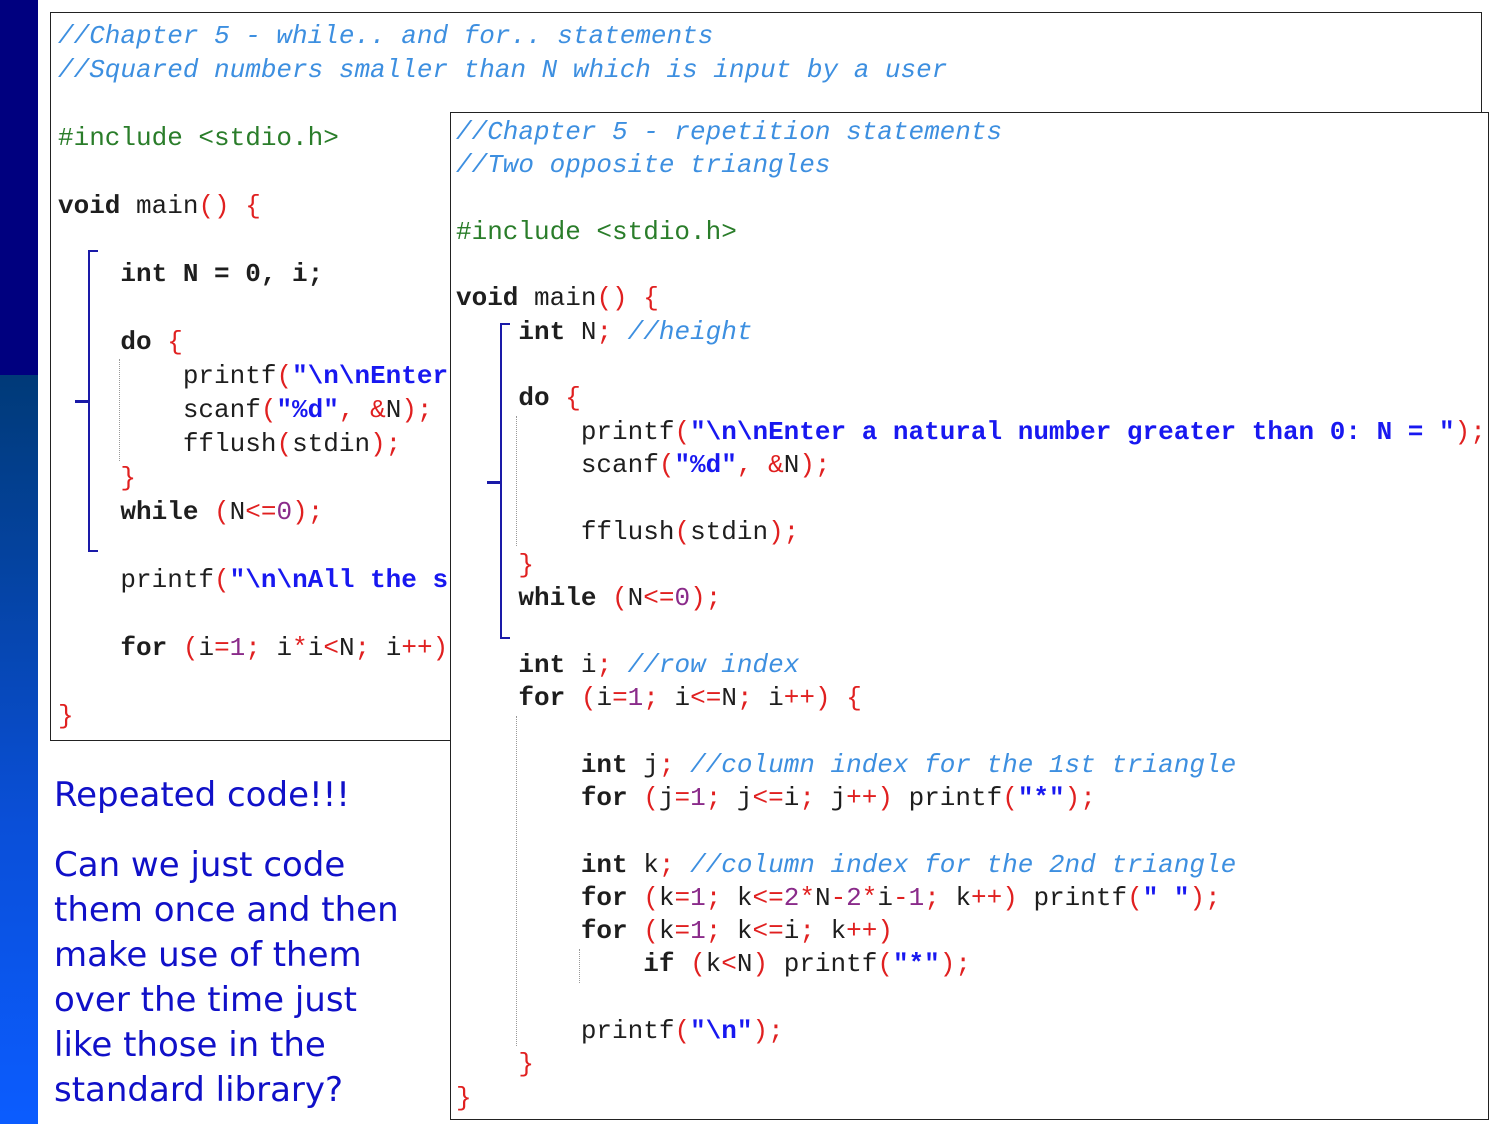 The width and height of the screenshot is (1499, 1124). Describe the element at coordinates (202, 795) in the screenshot. I see `slide-heading: Repeated code!!!` at that location.